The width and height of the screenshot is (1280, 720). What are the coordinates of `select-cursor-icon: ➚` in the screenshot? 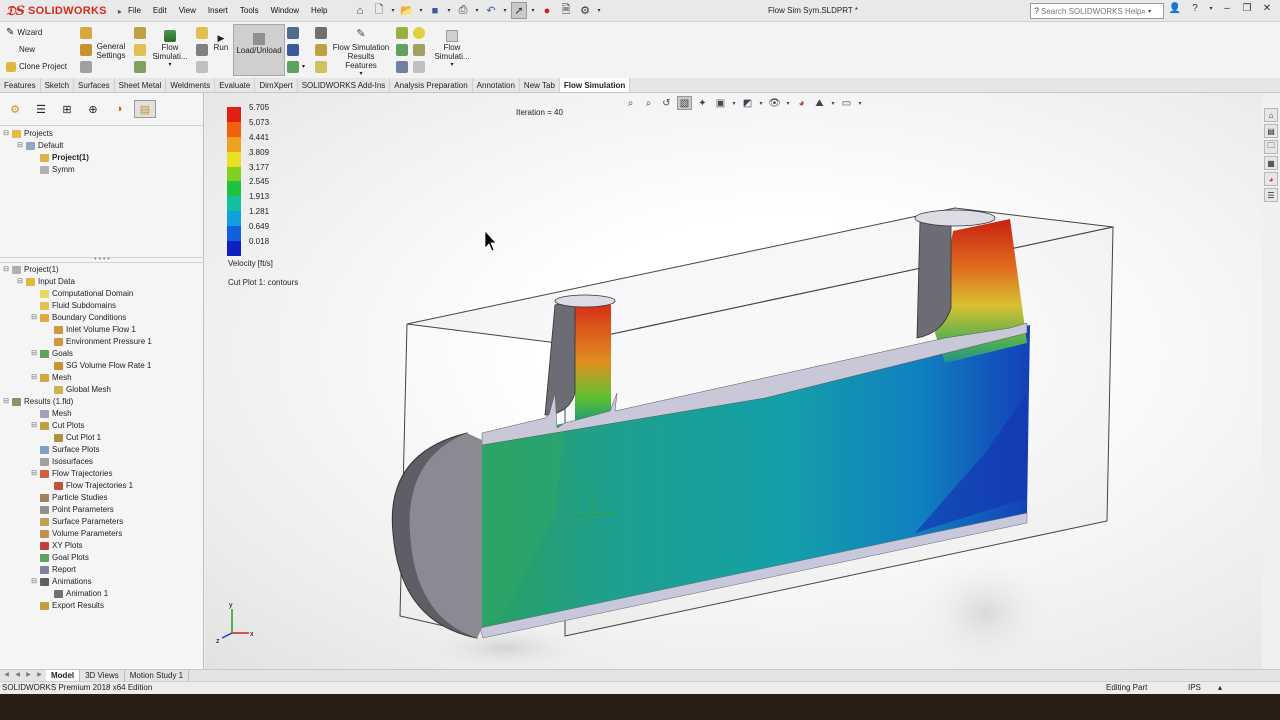 It's located at (519, 10).